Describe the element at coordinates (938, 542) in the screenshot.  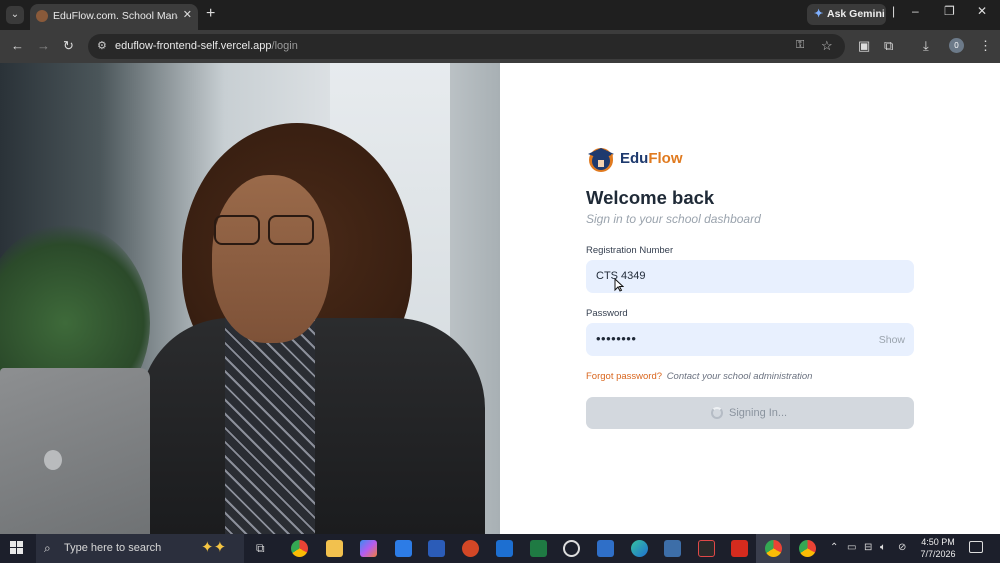
I see `clock-time: 4:50 PM` at that location.